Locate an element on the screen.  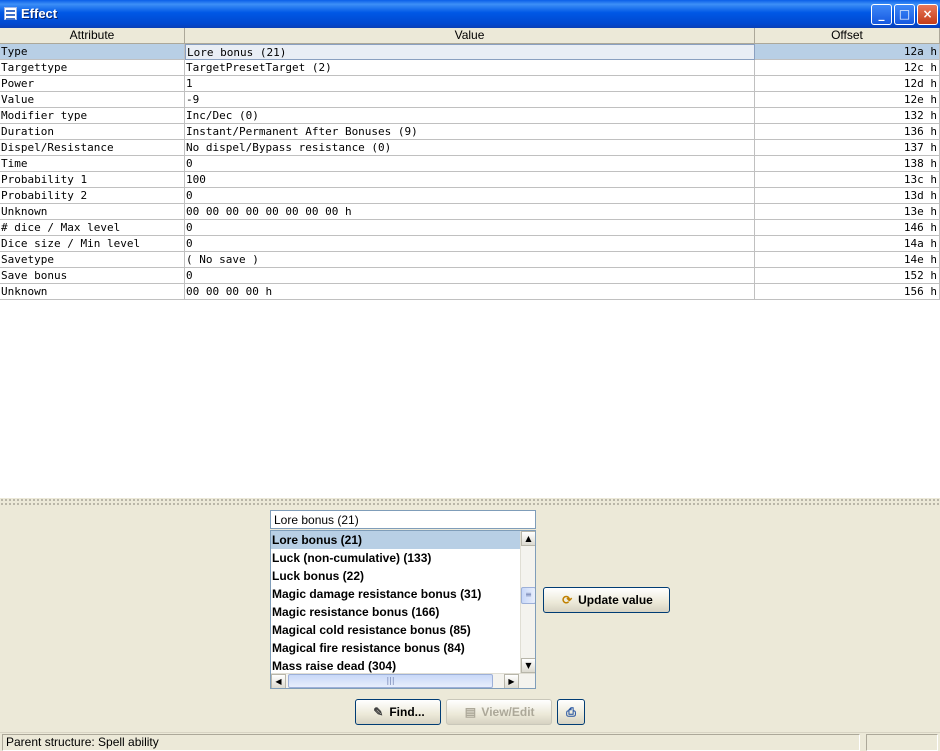
value-cell: TargetPresetTarget (2) is located at coordinates (470, 68).